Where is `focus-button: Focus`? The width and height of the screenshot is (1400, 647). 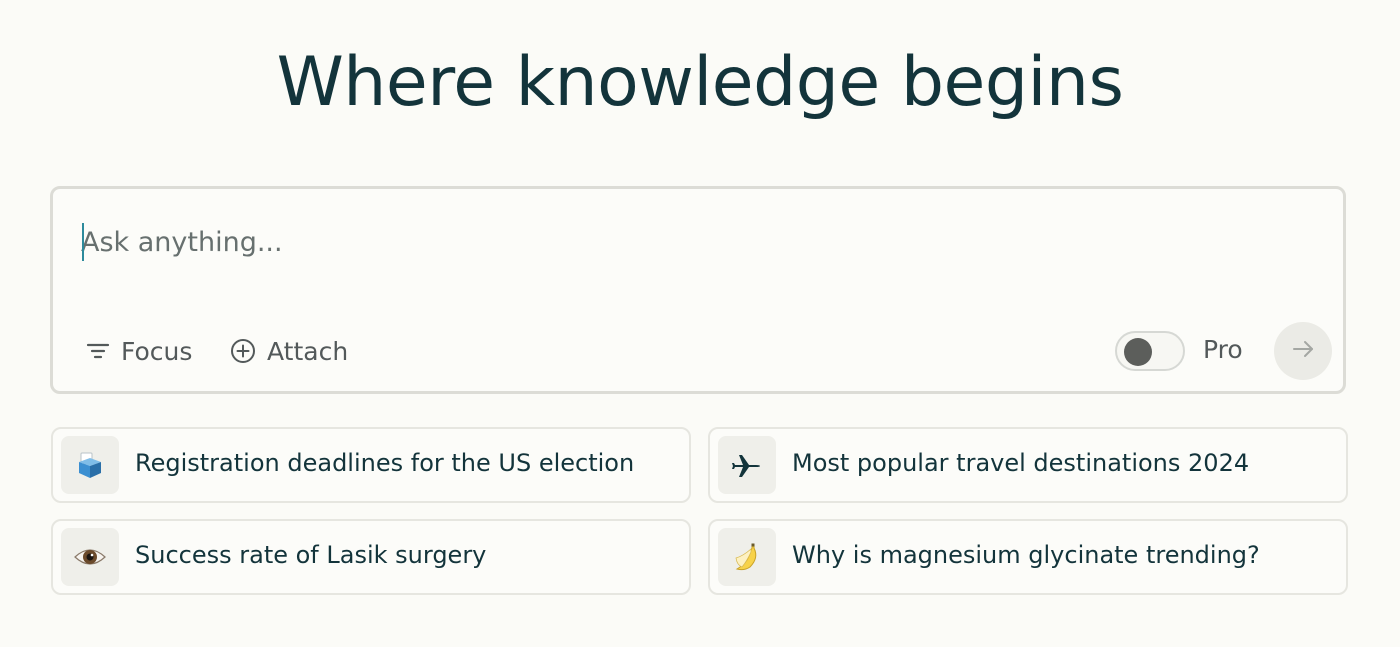 focus-button: Focus is located at coordinates (138, 351).